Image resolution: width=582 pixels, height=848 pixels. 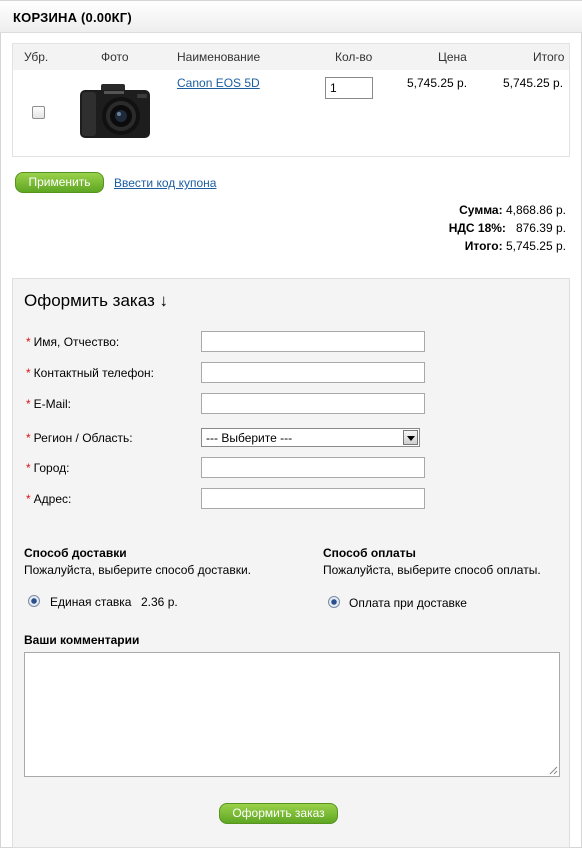 I want to click on total-value: 4,868.86 р., so click(x=535, y=210).